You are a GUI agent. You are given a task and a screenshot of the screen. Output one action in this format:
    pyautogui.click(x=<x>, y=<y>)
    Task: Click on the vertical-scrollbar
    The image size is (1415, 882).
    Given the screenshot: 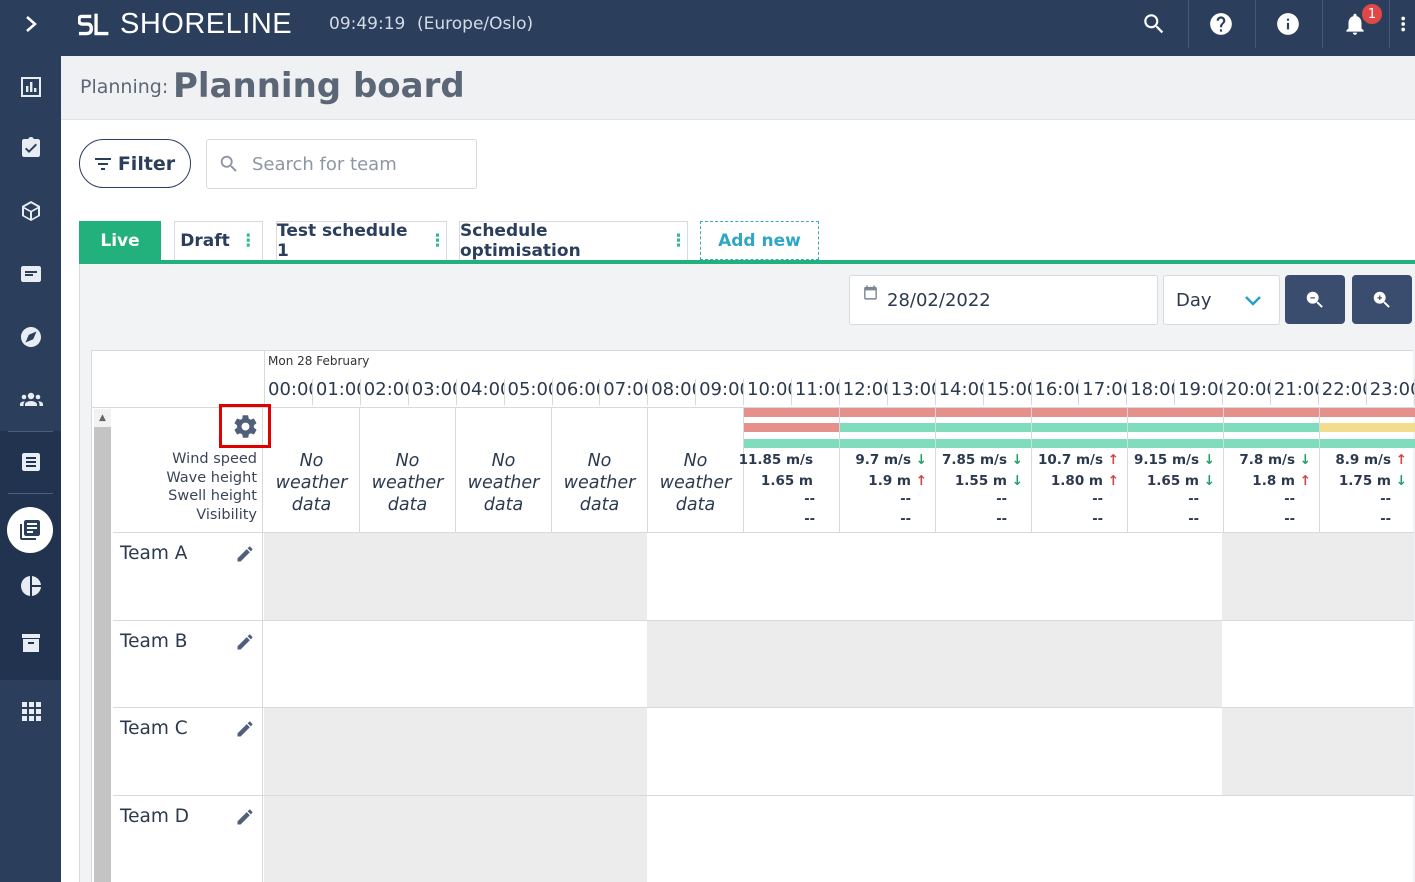 What is the action you would take?
    pyautogui.click(x=102, y=645)
    